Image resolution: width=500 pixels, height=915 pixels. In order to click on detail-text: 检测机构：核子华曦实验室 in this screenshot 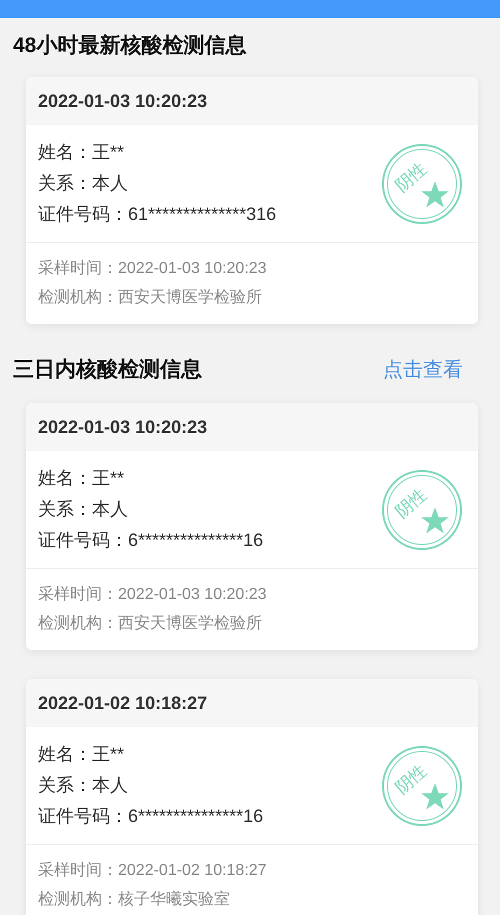, I will do `click(134, 900)`.